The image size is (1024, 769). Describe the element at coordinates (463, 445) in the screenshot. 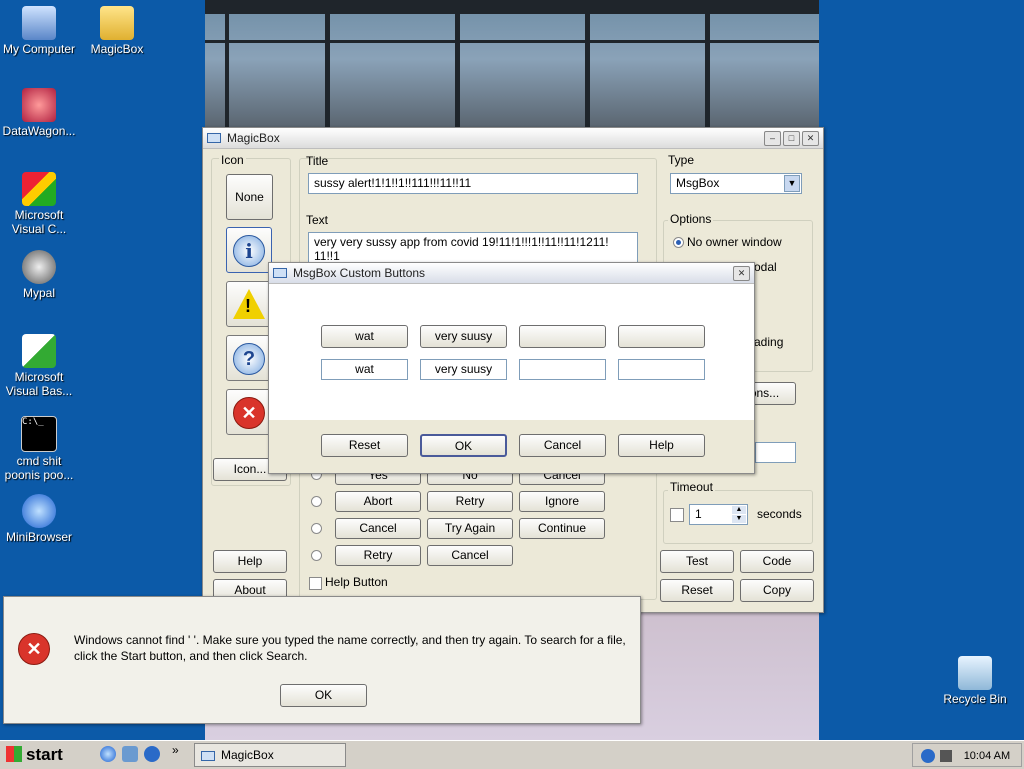

I see `dialog-ok-button: OK` at that location.